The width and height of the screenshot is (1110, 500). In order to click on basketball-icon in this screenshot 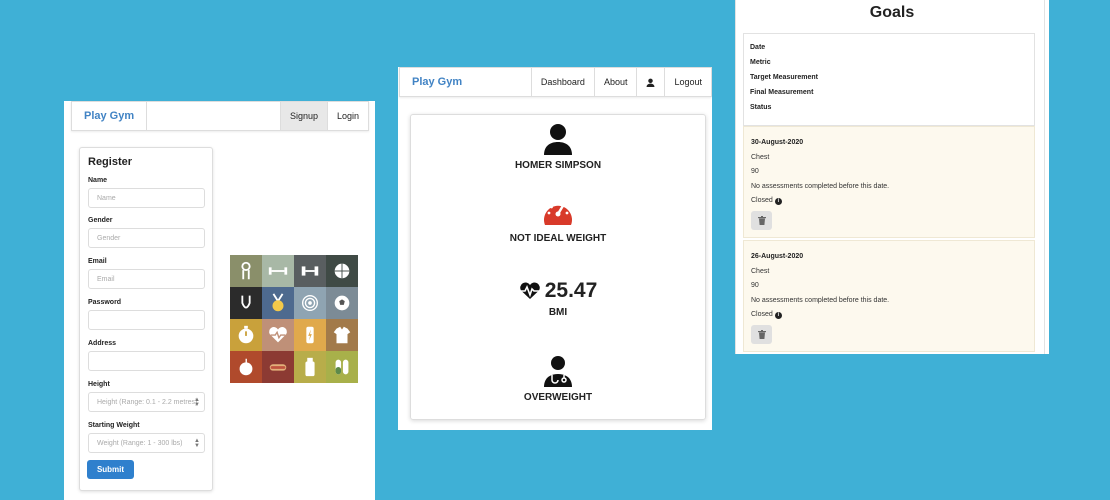, I will do `click(342, 271)`.